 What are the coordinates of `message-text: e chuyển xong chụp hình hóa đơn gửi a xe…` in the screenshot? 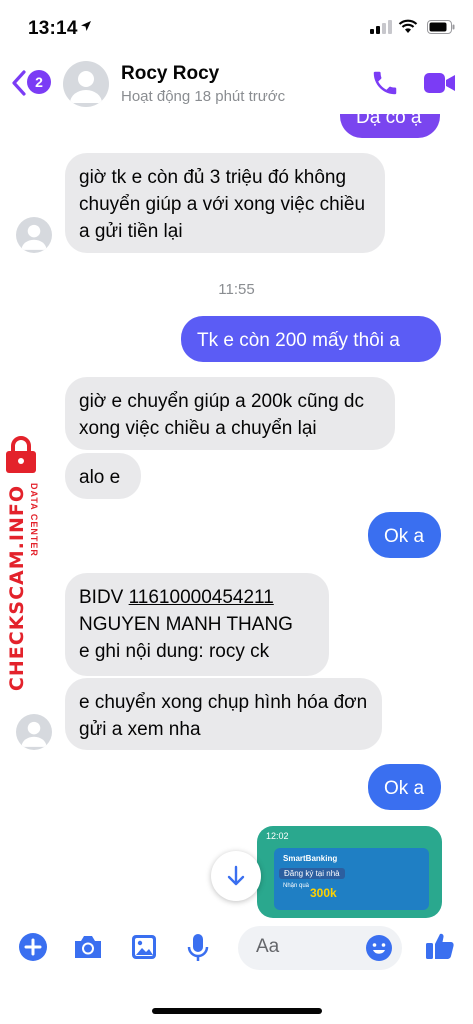 It's located at (223, 716).